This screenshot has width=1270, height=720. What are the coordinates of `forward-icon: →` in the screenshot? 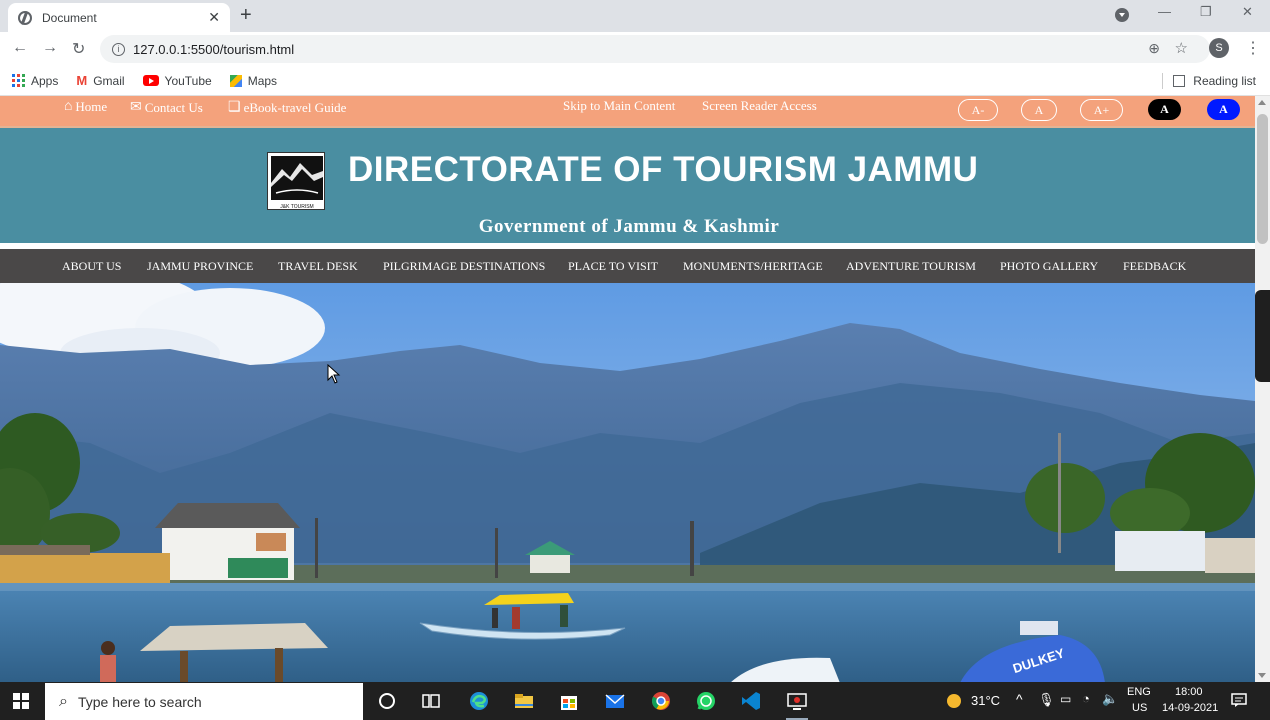 It's located at (50, 48).